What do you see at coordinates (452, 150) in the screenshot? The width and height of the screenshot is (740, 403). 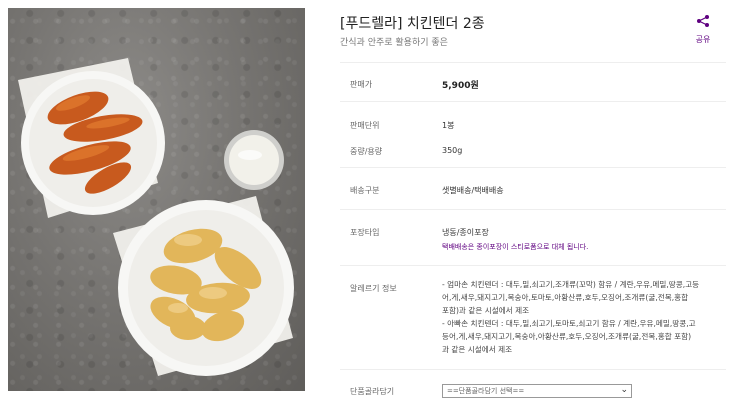 I see `weight-value: 350g` at bounding box center [452, 150].